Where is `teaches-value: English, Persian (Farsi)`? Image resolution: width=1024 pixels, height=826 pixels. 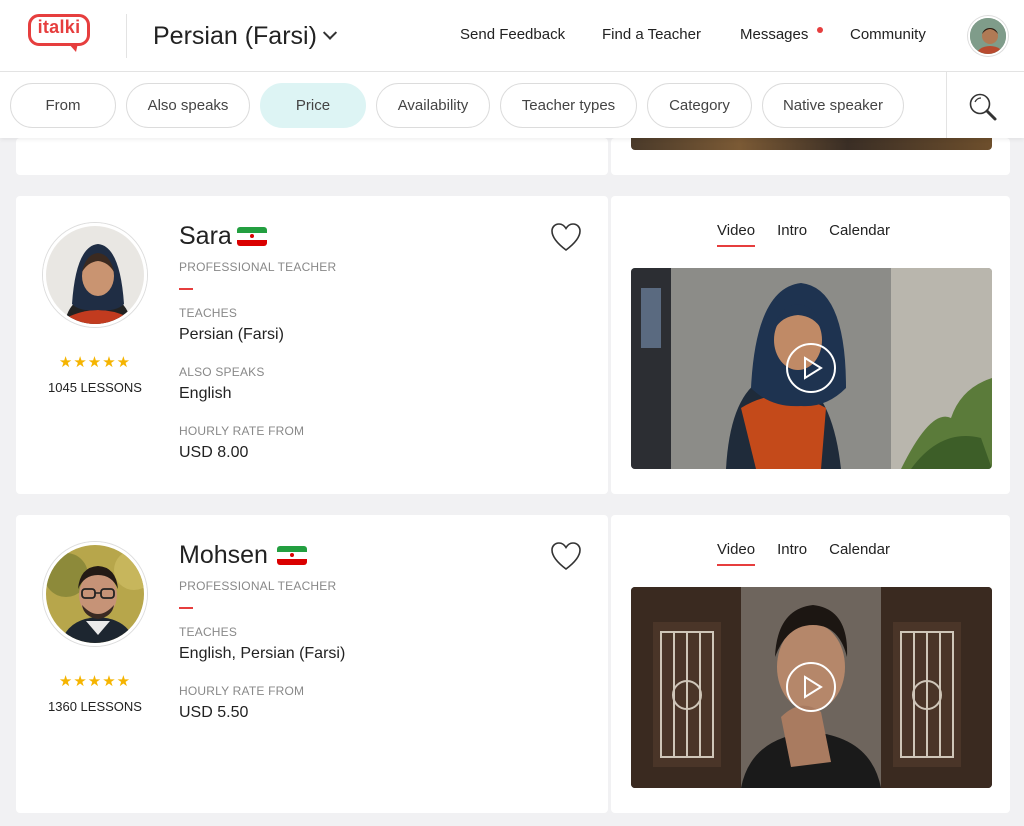
teaches-value: English, Persian (Farsi) is located at coordinates (262, 653).